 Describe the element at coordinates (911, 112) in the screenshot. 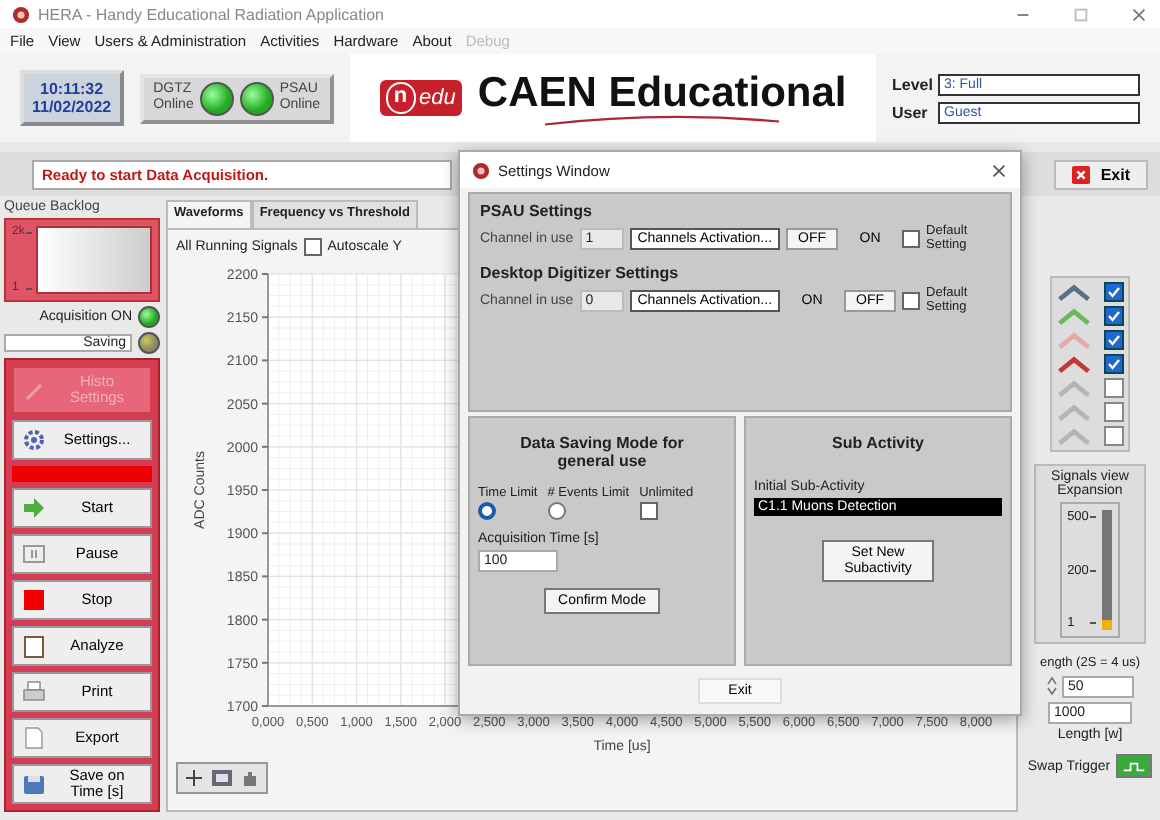

I see `user-label: User` at that location.